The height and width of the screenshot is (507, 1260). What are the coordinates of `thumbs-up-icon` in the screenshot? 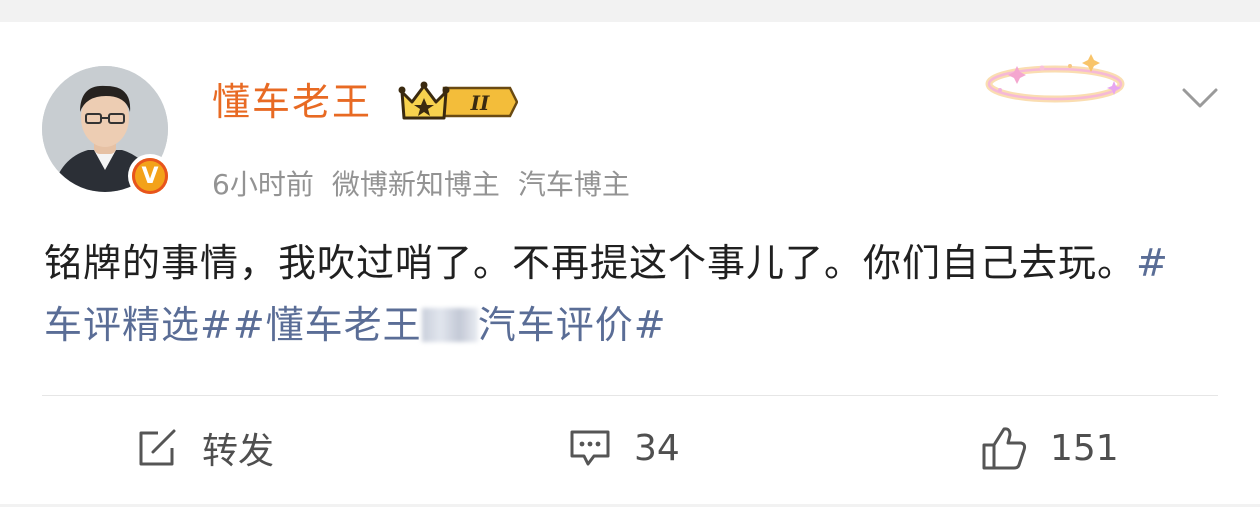 It's located at (1004, 448).